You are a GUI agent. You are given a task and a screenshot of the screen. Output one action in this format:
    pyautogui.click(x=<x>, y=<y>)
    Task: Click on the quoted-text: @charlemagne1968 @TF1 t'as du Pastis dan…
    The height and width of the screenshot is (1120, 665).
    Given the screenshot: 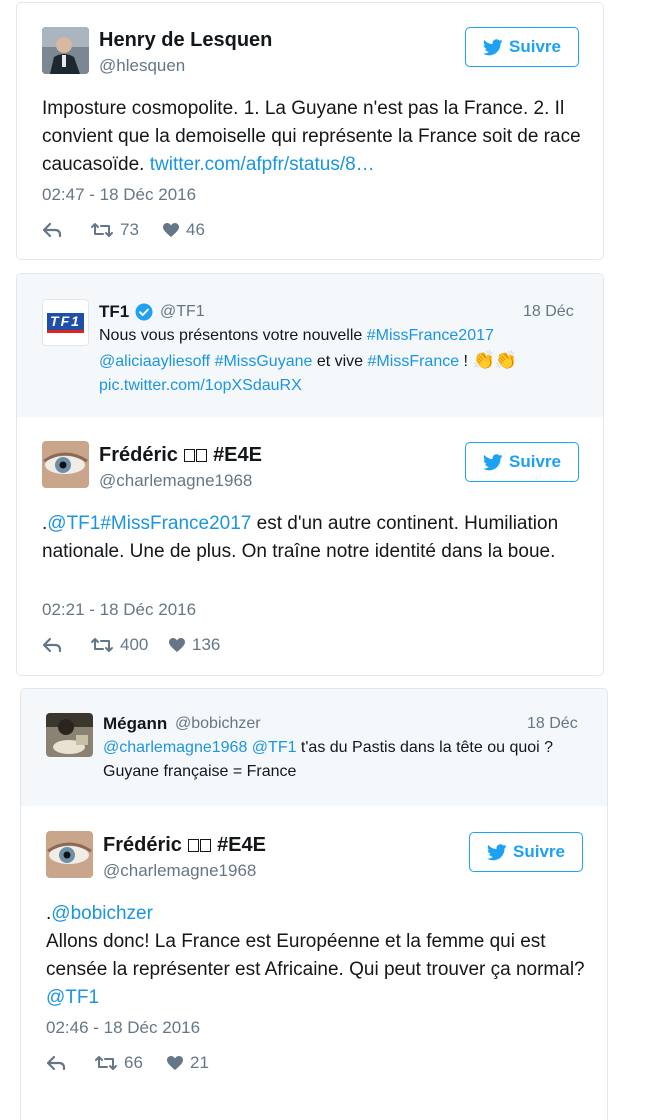 What is the action you would take?
    pyautogui.click(x=345, y=760)
    